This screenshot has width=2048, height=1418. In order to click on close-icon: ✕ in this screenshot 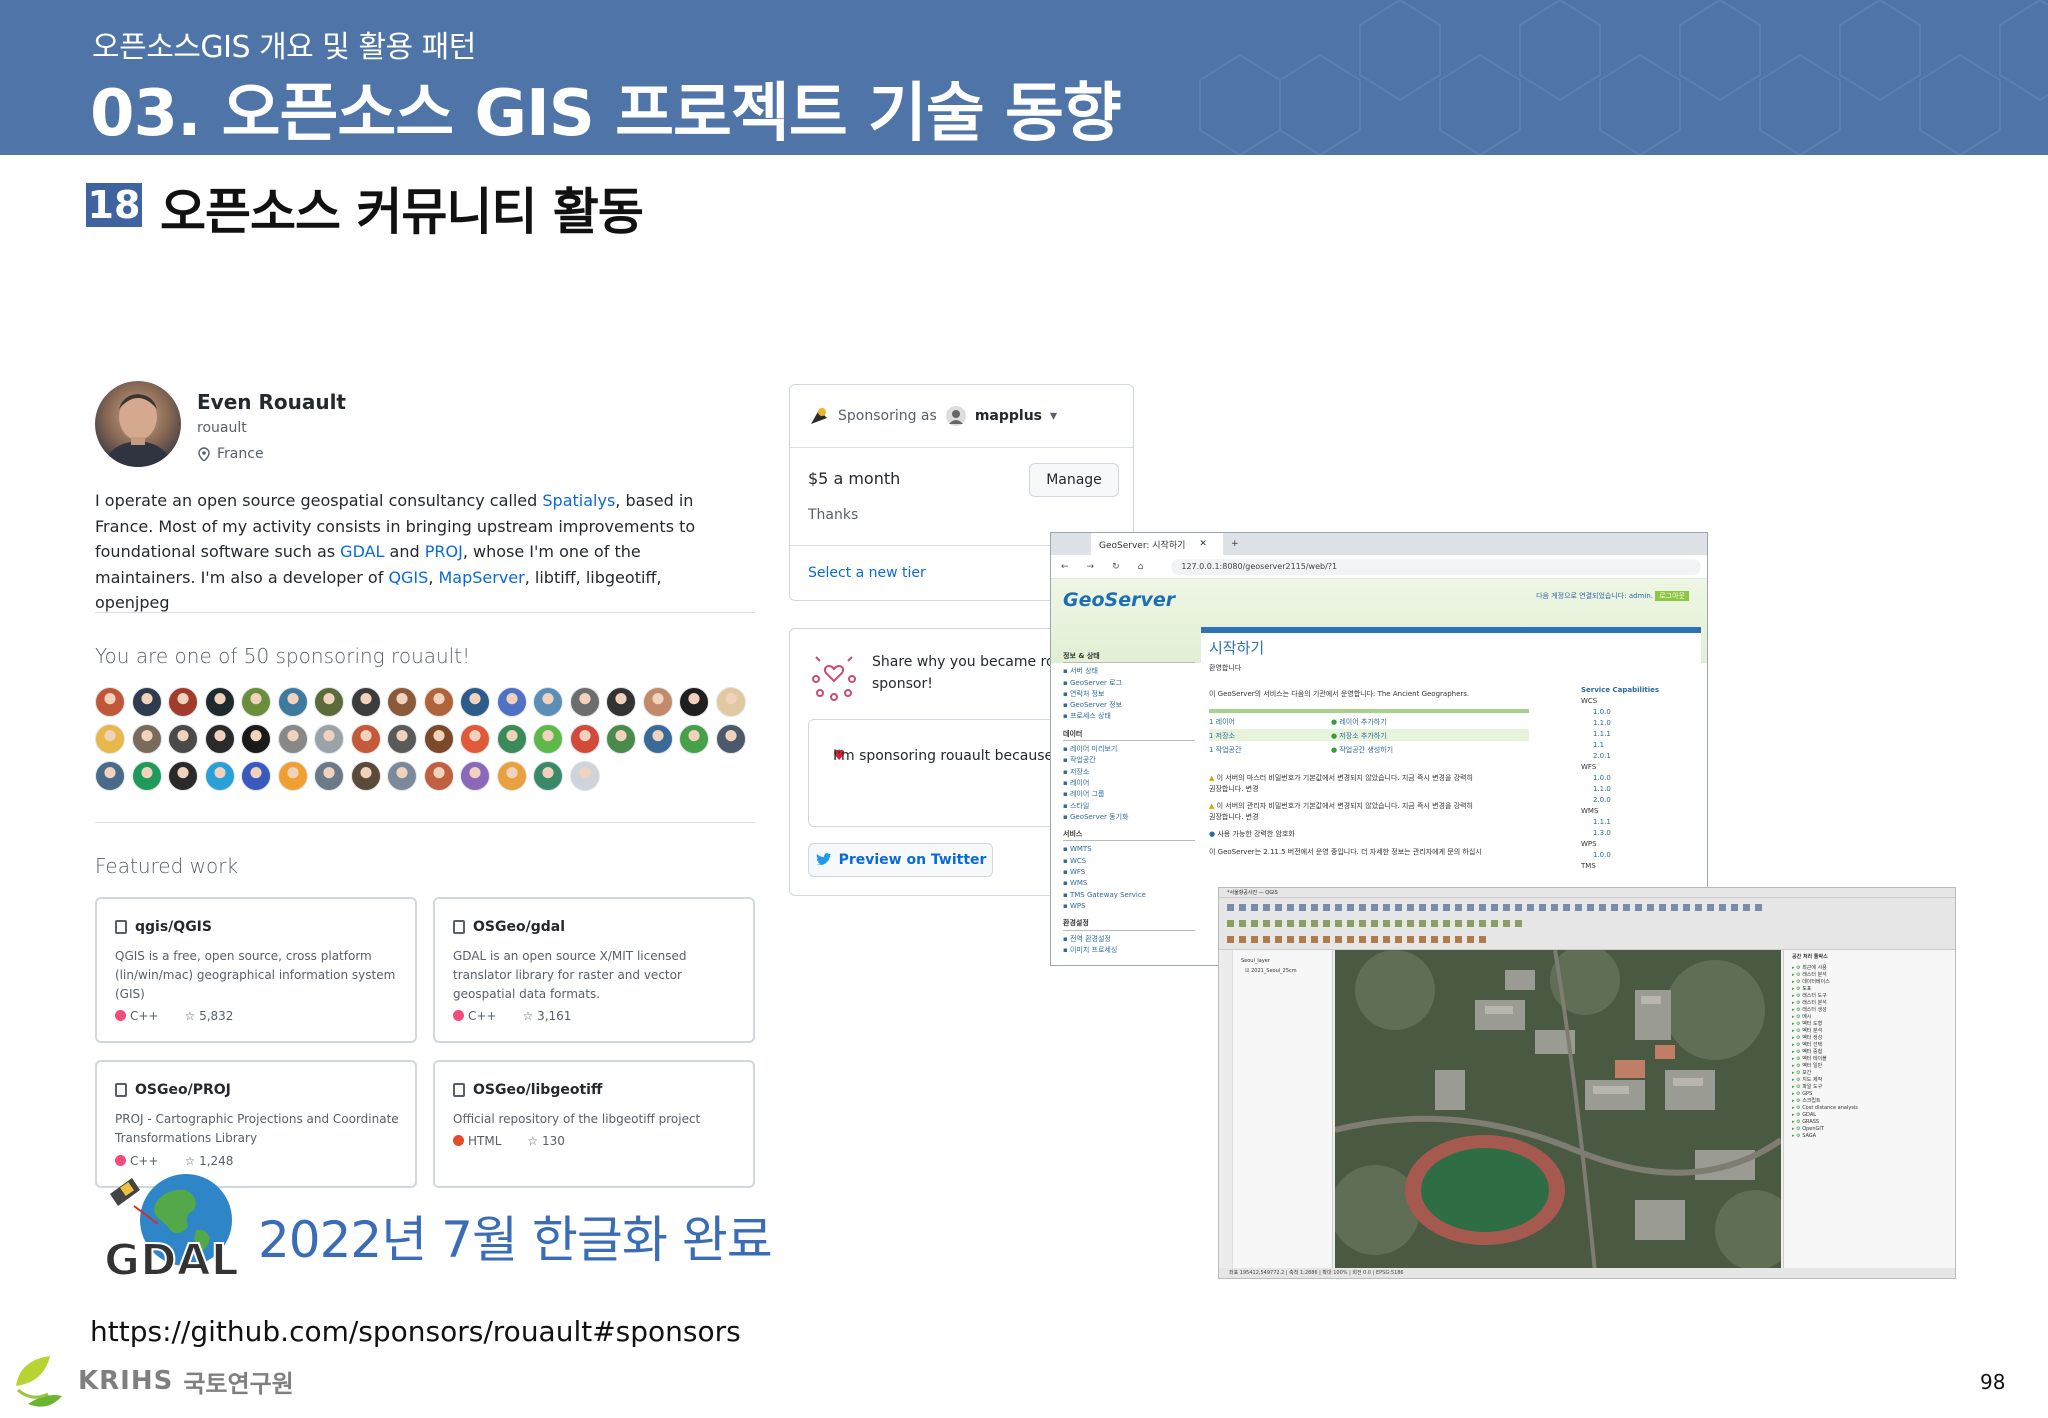, I will do `click(1203, 544)`.